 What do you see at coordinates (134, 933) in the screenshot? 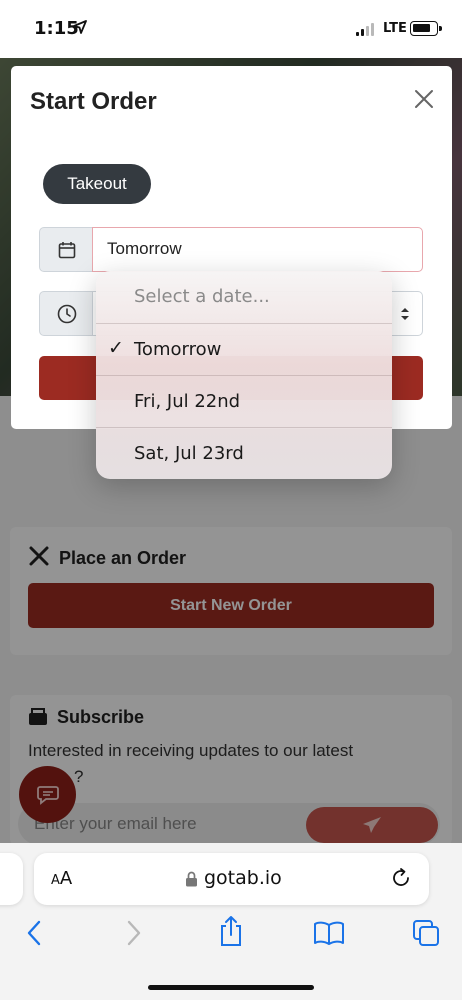
I see `forward-icon` at bounding box center [134, 933].